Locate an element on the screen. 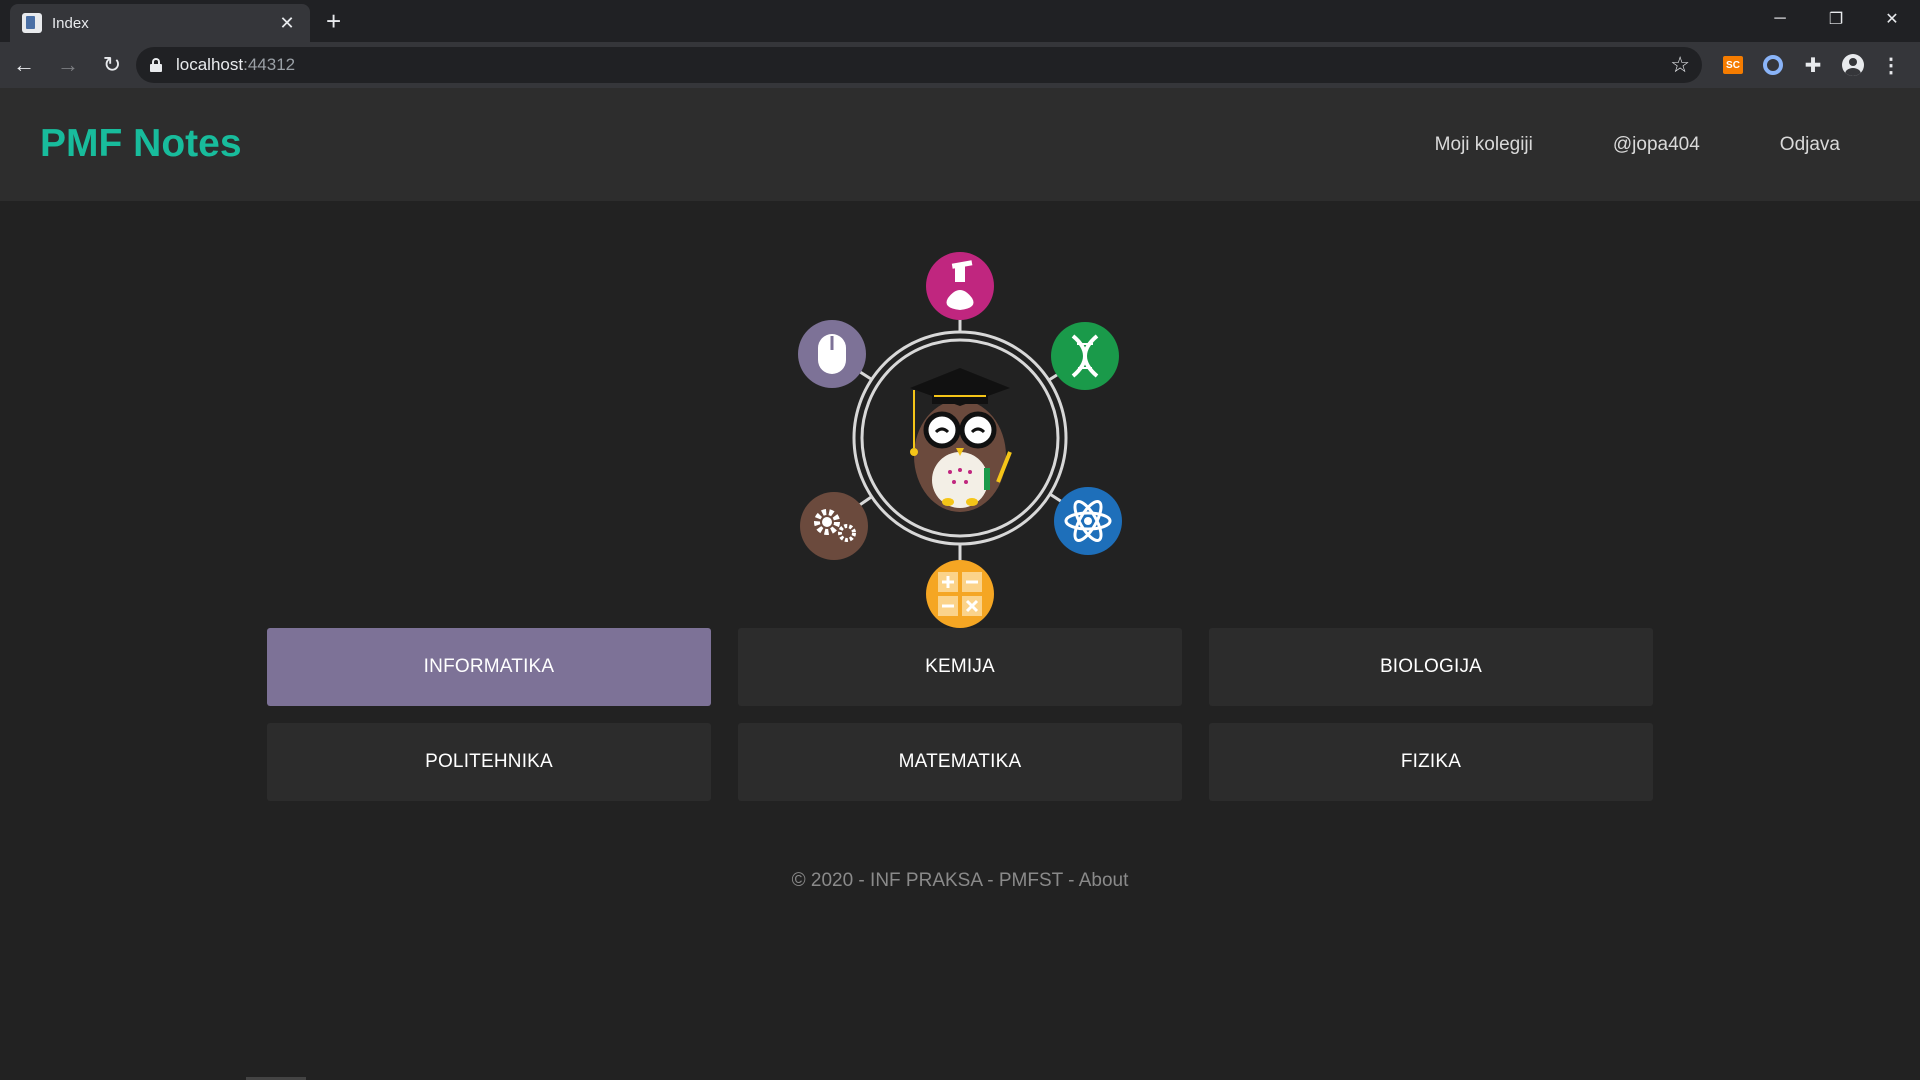  footer-copyright: © 2020 - INF PRAKSA - PMFST - is located at coordinates (935, 880).